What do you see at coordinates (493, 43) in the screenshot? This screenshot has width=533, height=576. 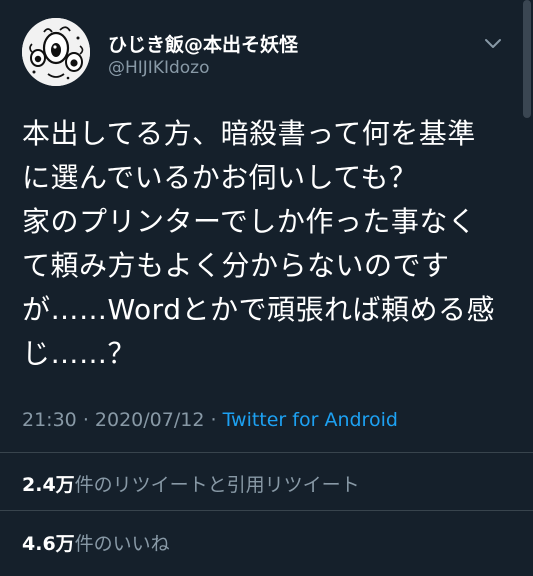 I see `chevron-down-icon` at bounding box center [493, 43].